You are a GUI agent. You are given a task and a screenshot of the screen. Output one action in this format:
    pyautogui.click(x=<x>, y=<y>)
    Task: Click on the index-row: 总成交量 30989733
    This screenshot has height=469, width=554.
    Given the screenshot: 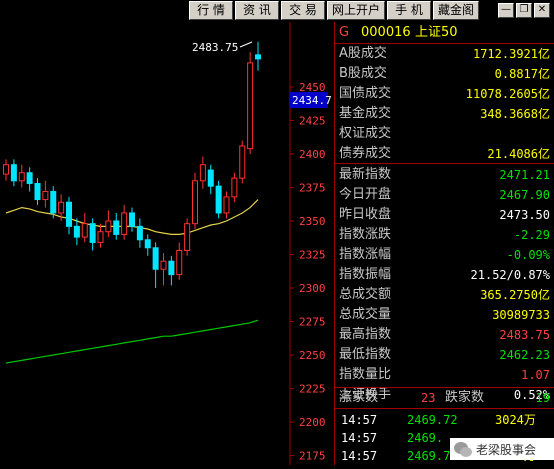 What is the action you would take?
    pyautogui.click(x=444, y=315)
    